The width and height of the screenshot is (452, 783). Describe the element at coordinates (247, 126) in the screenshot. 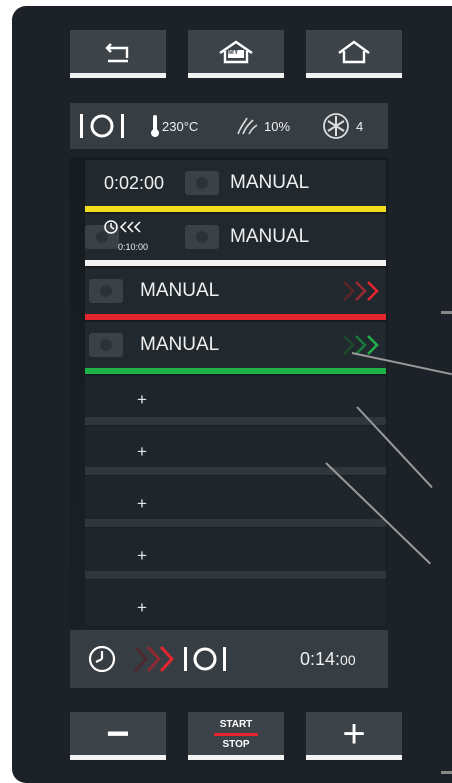

I see `humidity-icon` at that location.